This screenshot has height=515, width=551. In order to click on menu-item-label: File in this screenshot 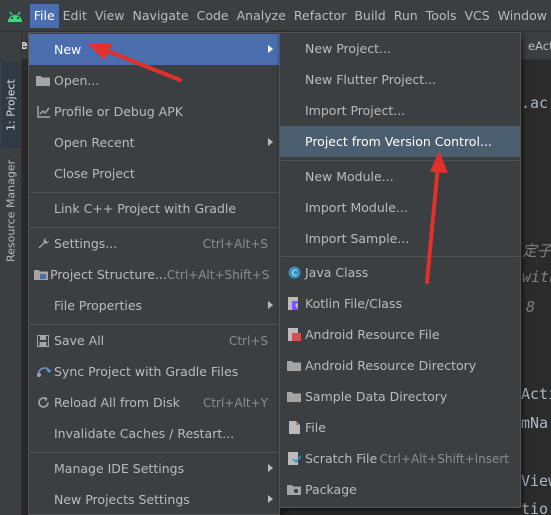, I will do `click(315, 427)`.